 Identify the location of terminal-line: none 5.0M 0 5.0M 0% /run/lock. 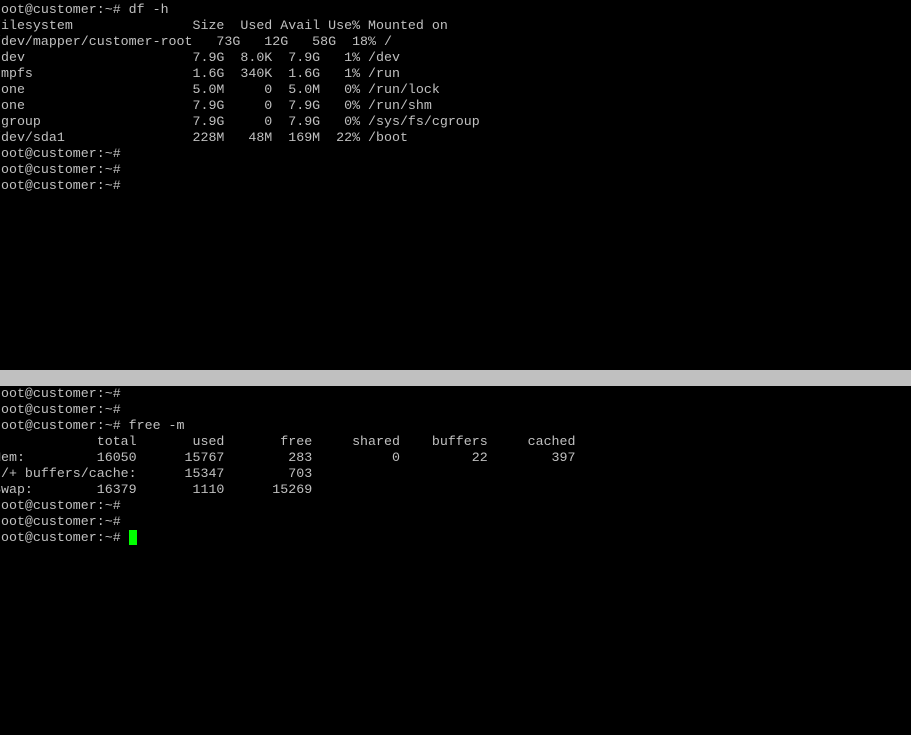
(220, 89).